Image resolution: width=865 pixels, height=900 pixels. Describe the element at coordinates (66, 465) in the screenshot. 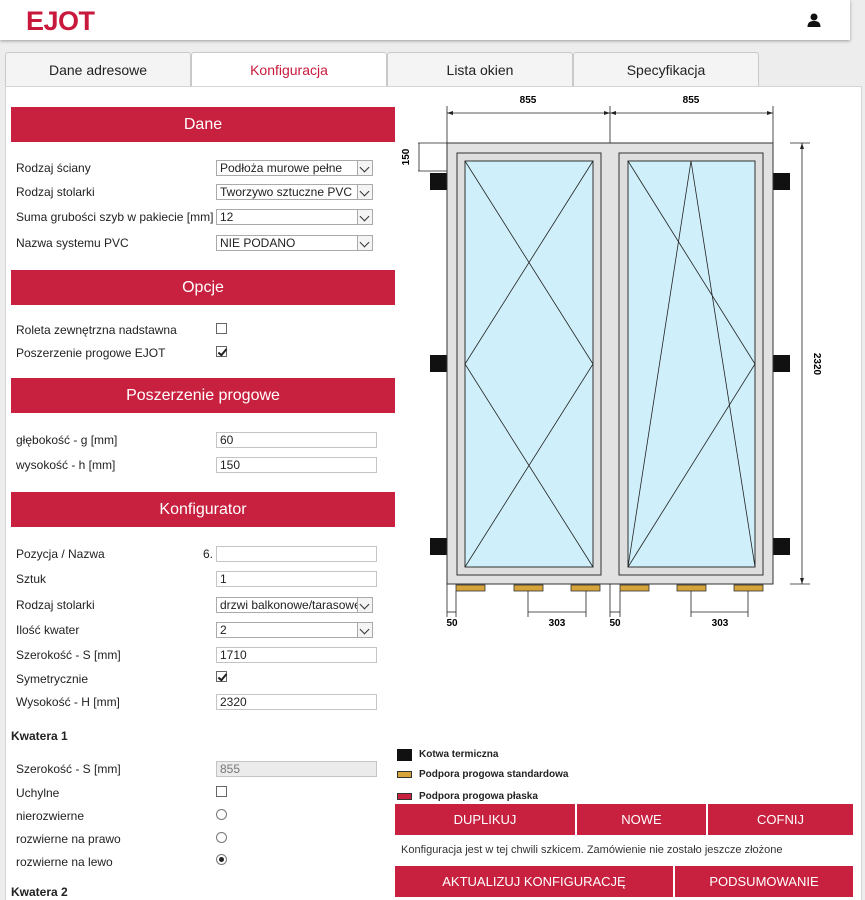

I see `wysokosc-h-label: wysokość - h [mm]` at that location.